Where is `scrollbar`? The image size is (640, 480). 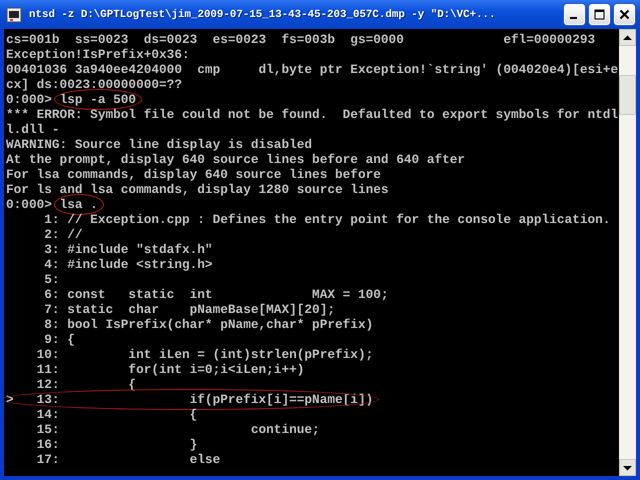
scrollbar is located at coordinates (627, 252).